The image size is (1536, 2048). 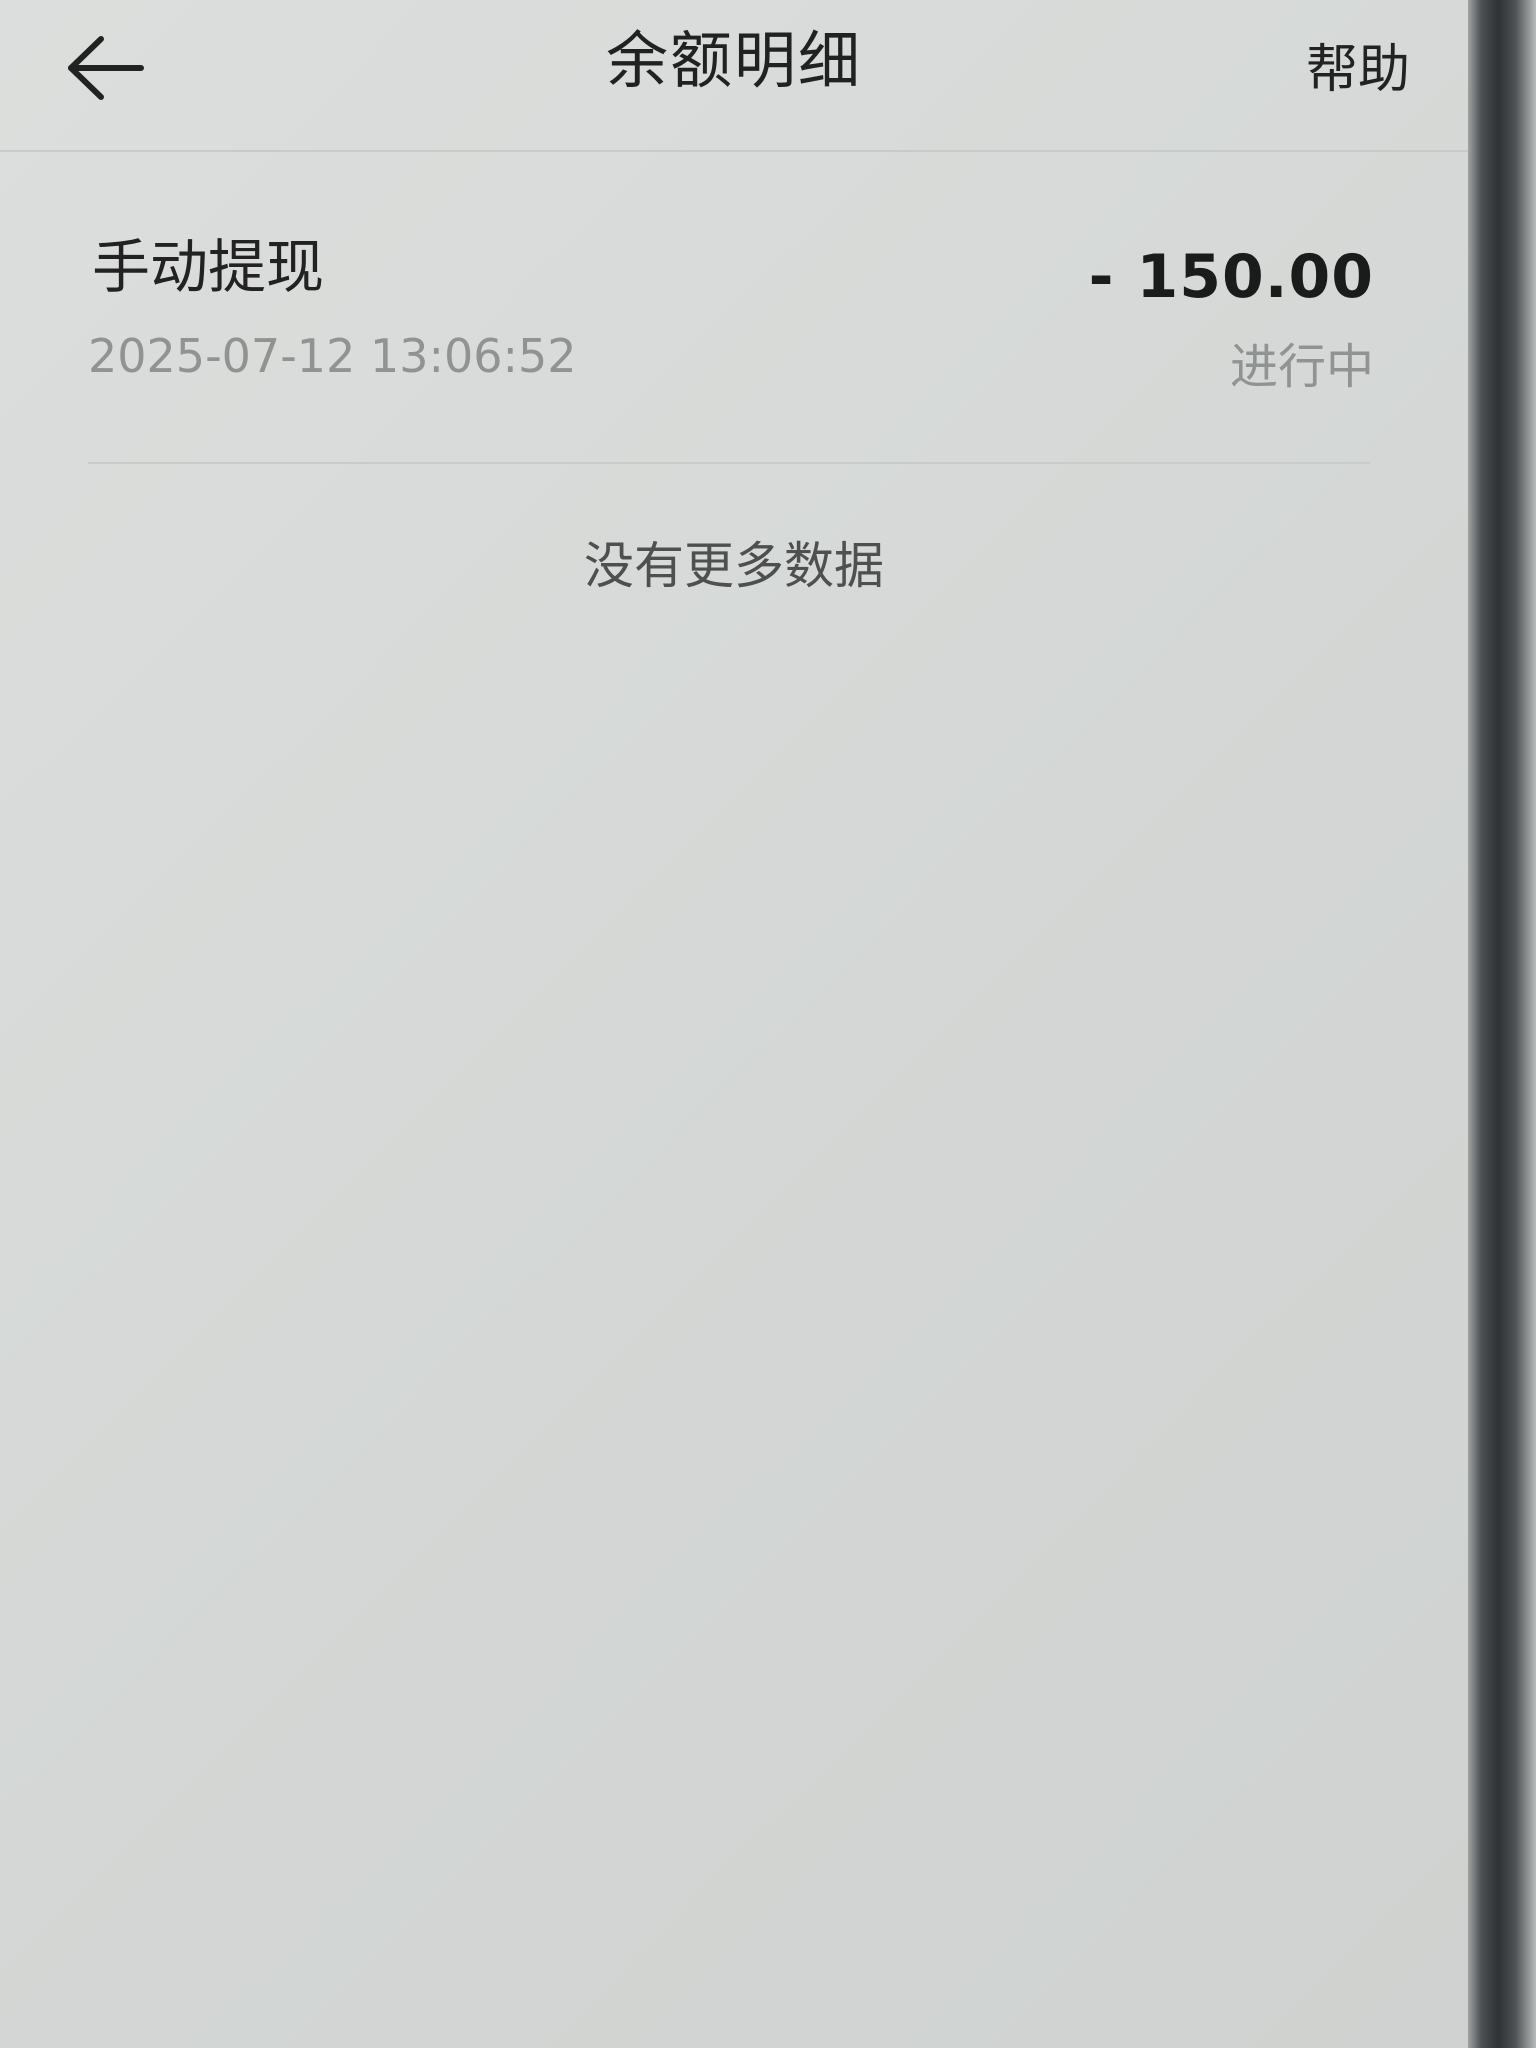 What do you see at coordinates (1301, 367) in the screenshot?
I see `transaction-status: 进行中` at bounding box center [1301, 367].